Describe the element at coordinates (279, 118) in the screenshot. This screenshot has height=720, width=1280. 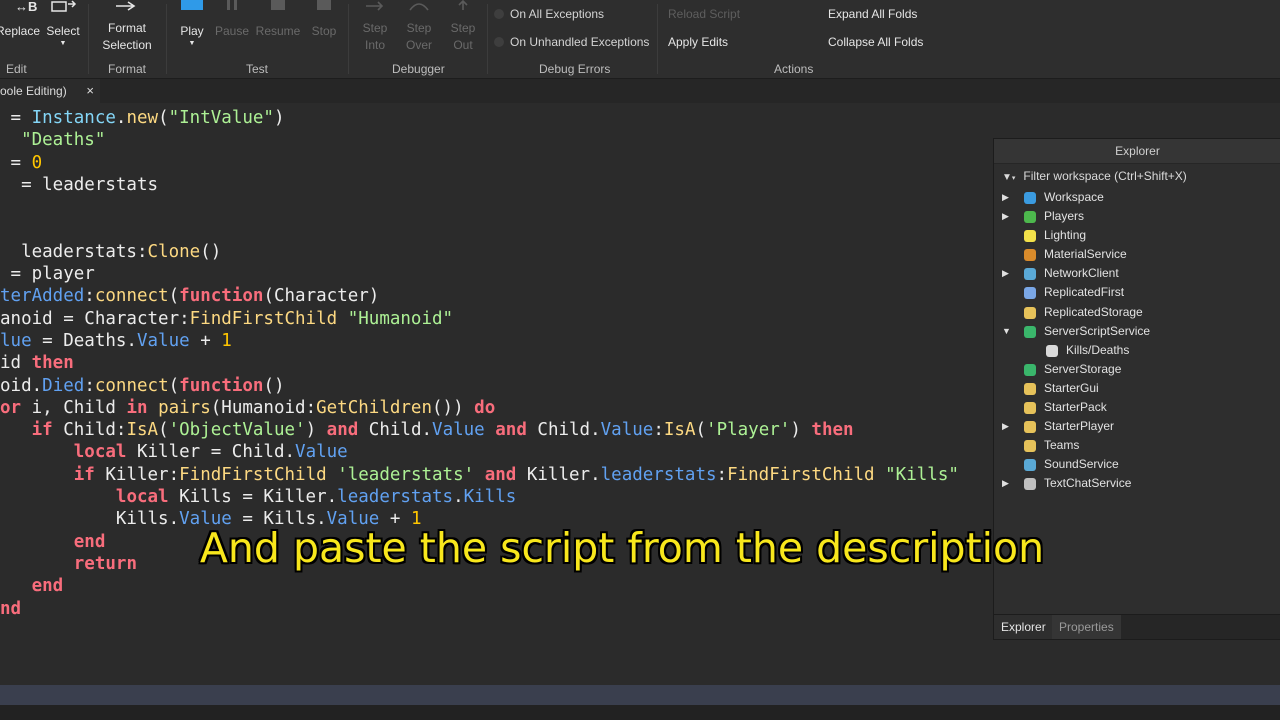
I see `code-token: )` at that location.